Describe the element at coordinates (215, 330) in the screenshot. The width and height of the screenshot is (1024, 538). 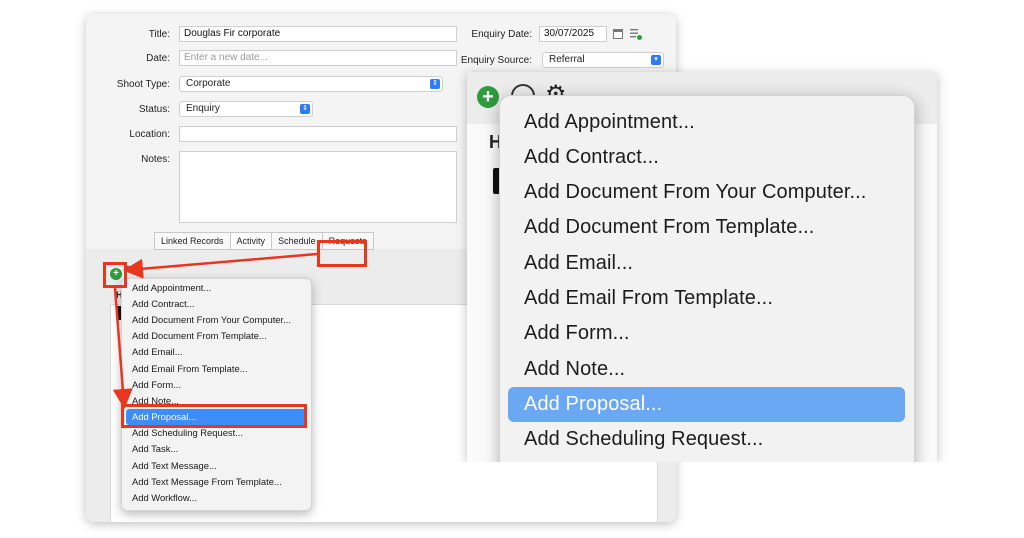
I see `annotation-arrows` at that location.